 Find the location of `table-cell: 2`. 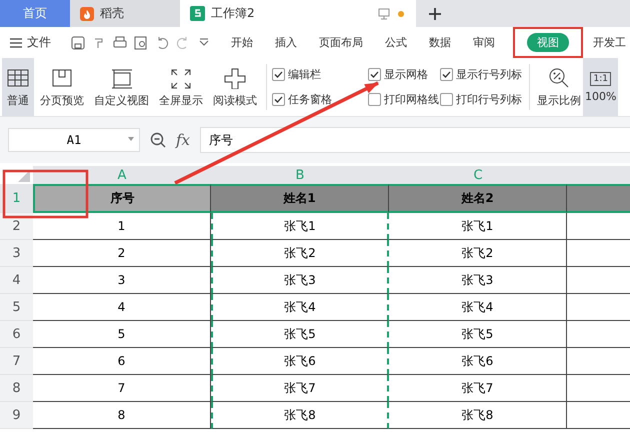

table-cell: 2 is located at coordinates (122, 253).